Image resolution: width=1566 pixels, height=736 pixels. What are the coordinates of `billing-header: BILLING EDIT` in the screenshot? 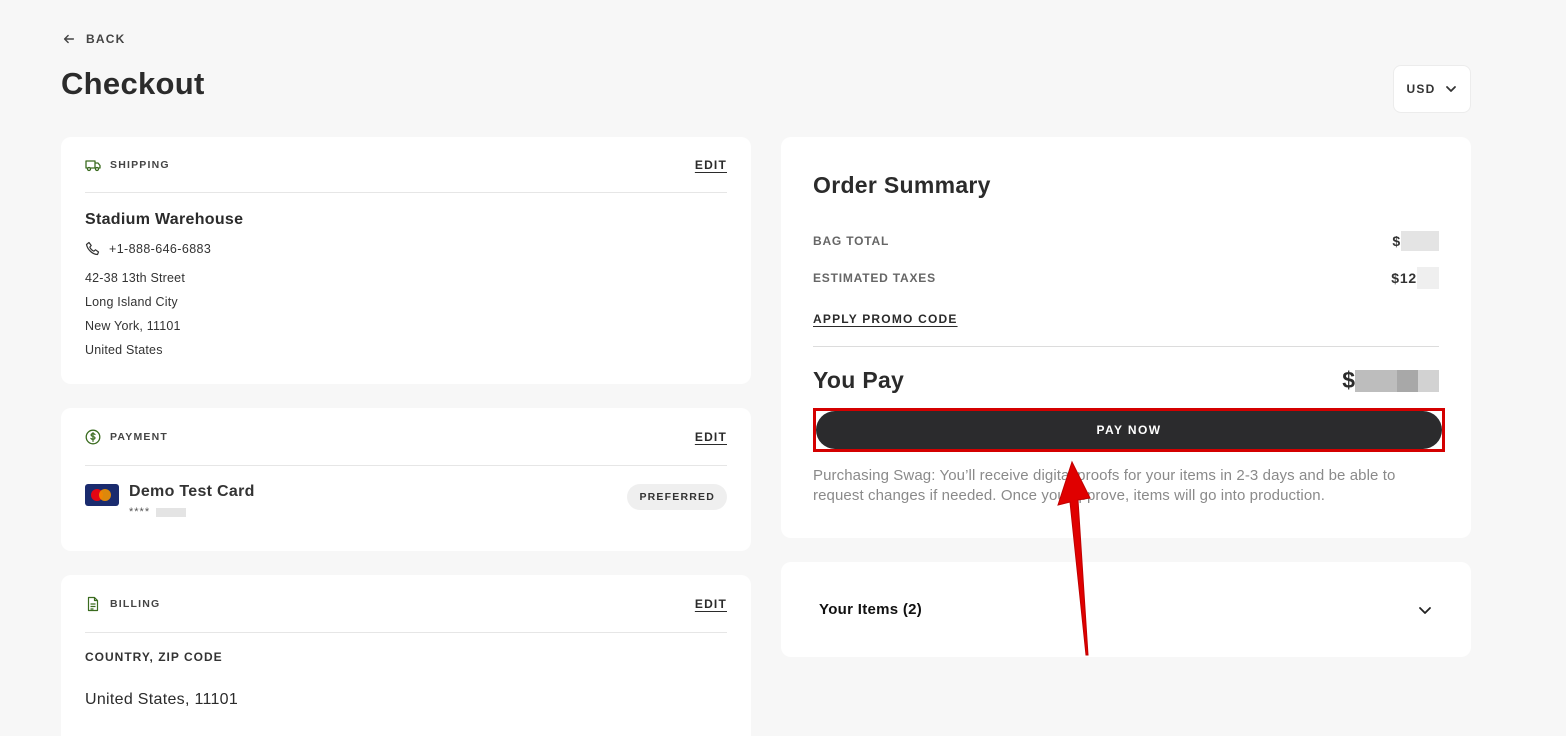 It's located at (406, 604).